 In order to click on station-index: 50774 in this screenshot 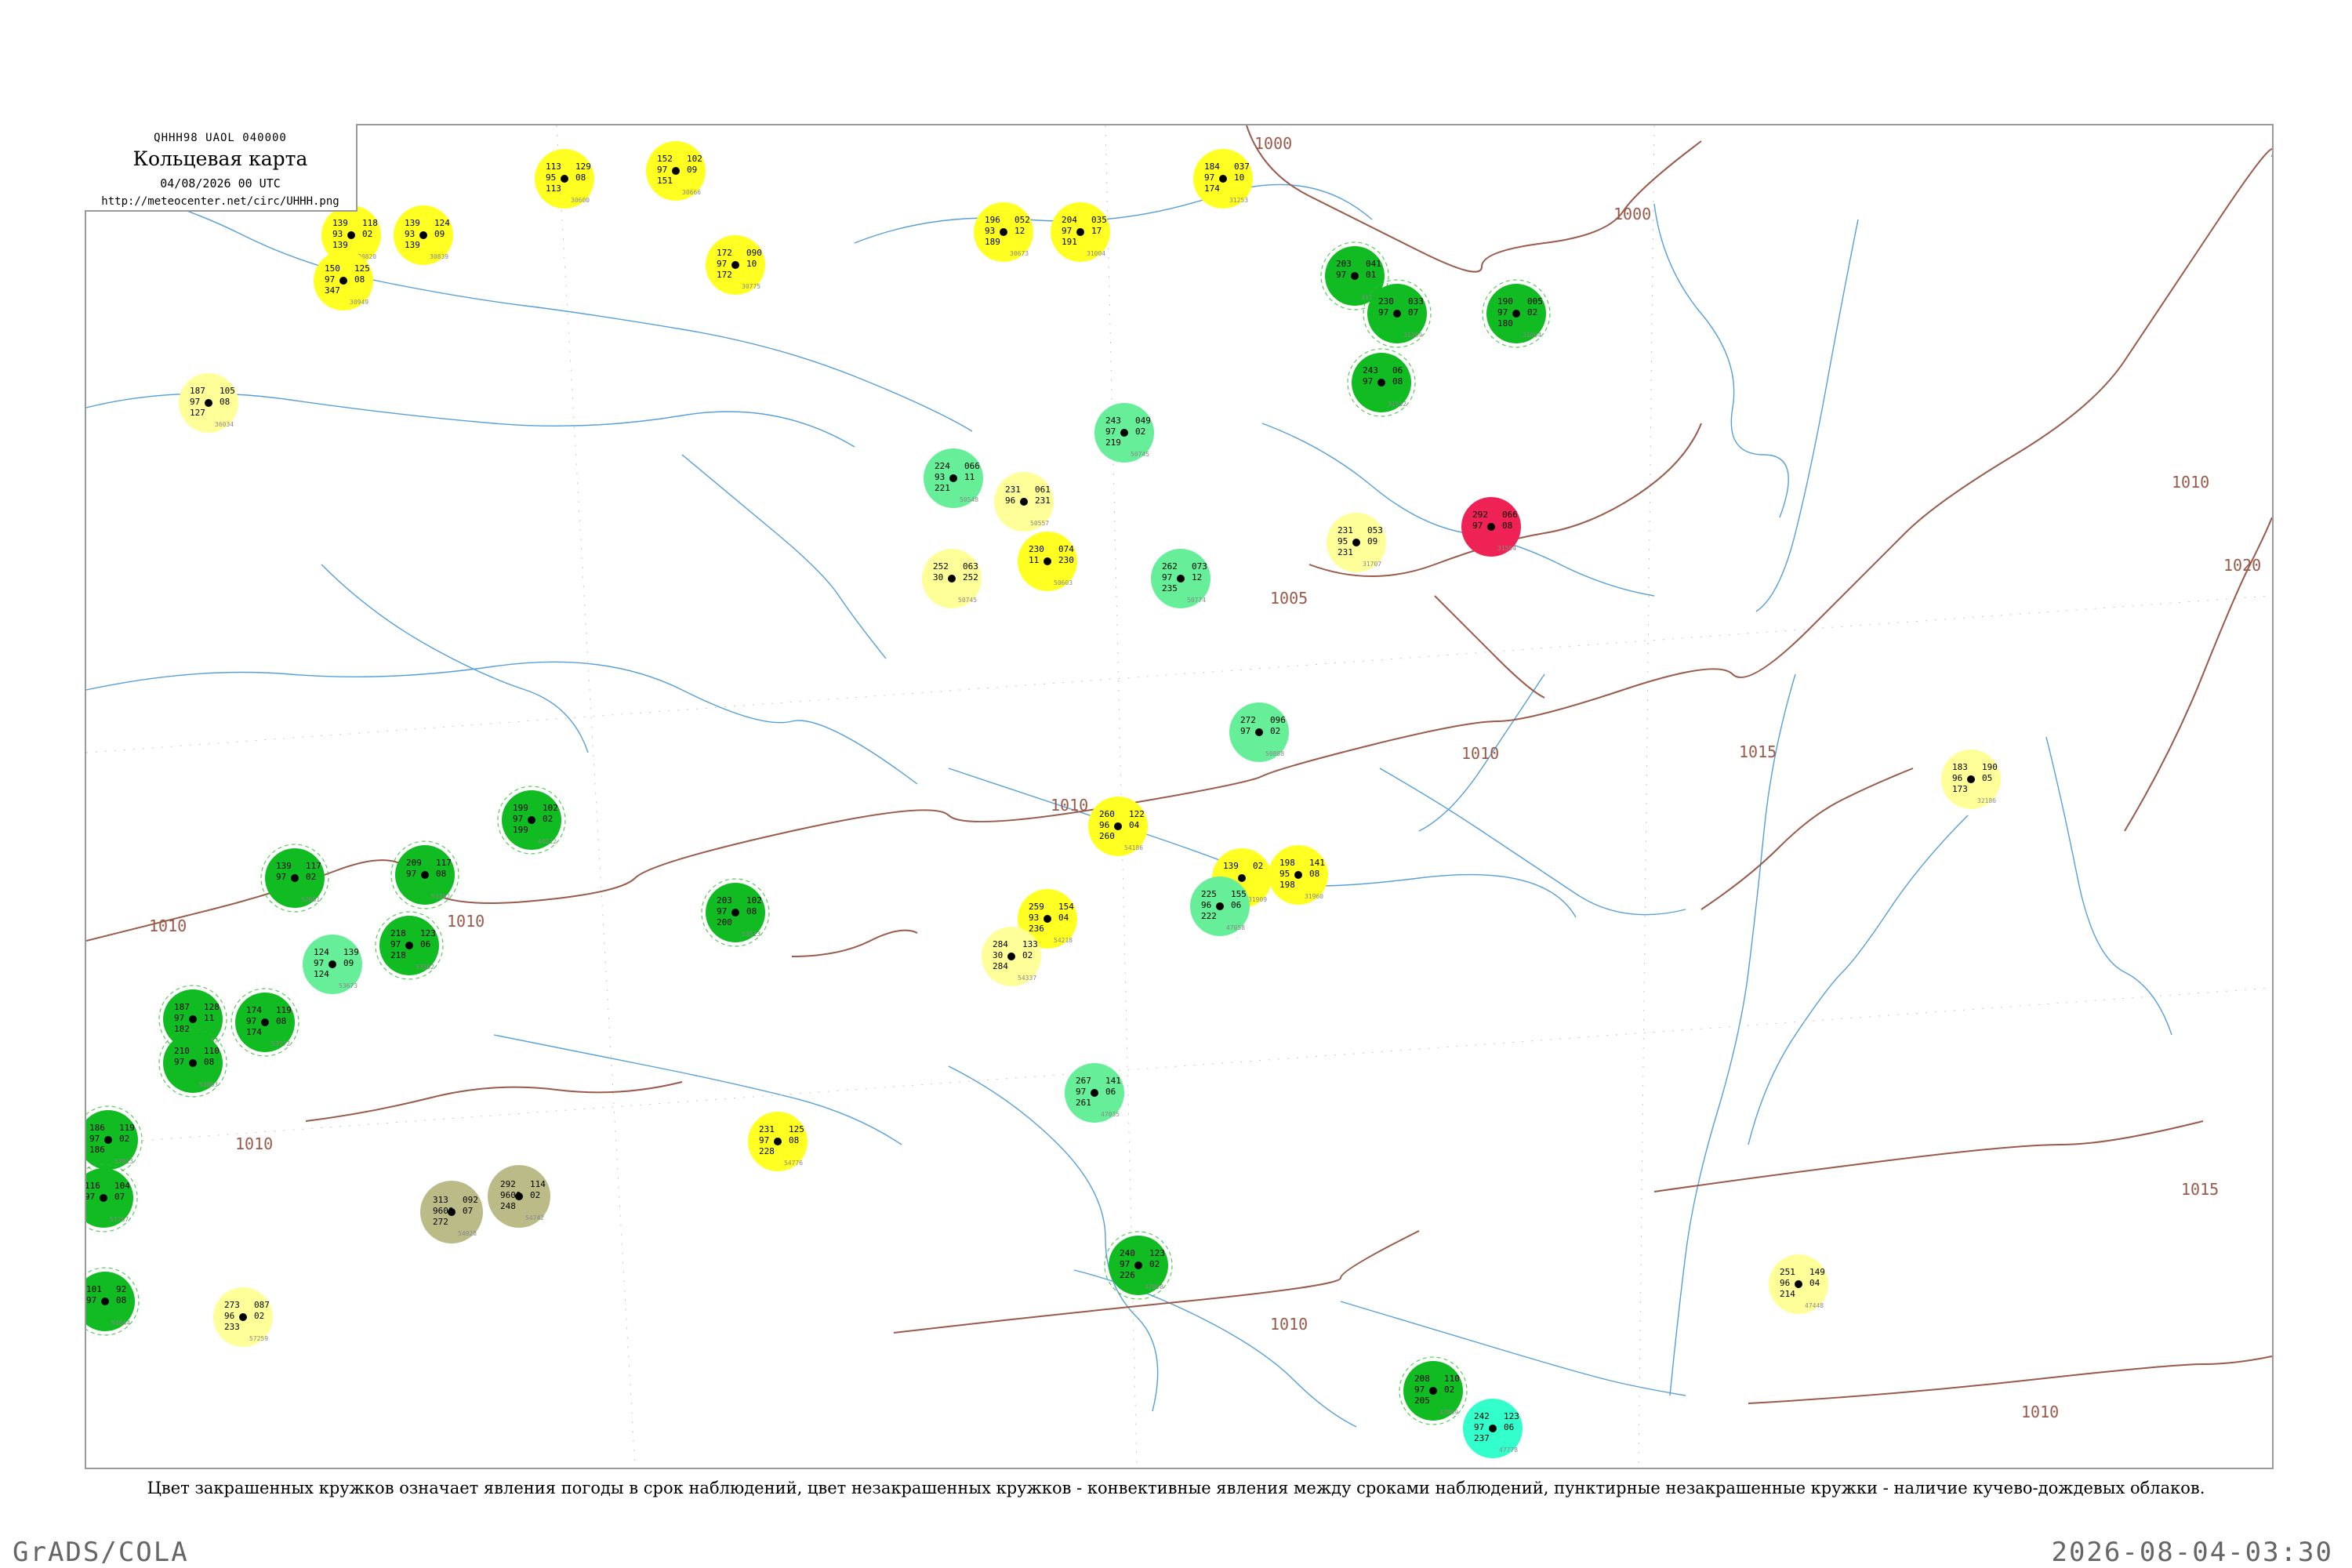, I will do `click(1196, 600)`.